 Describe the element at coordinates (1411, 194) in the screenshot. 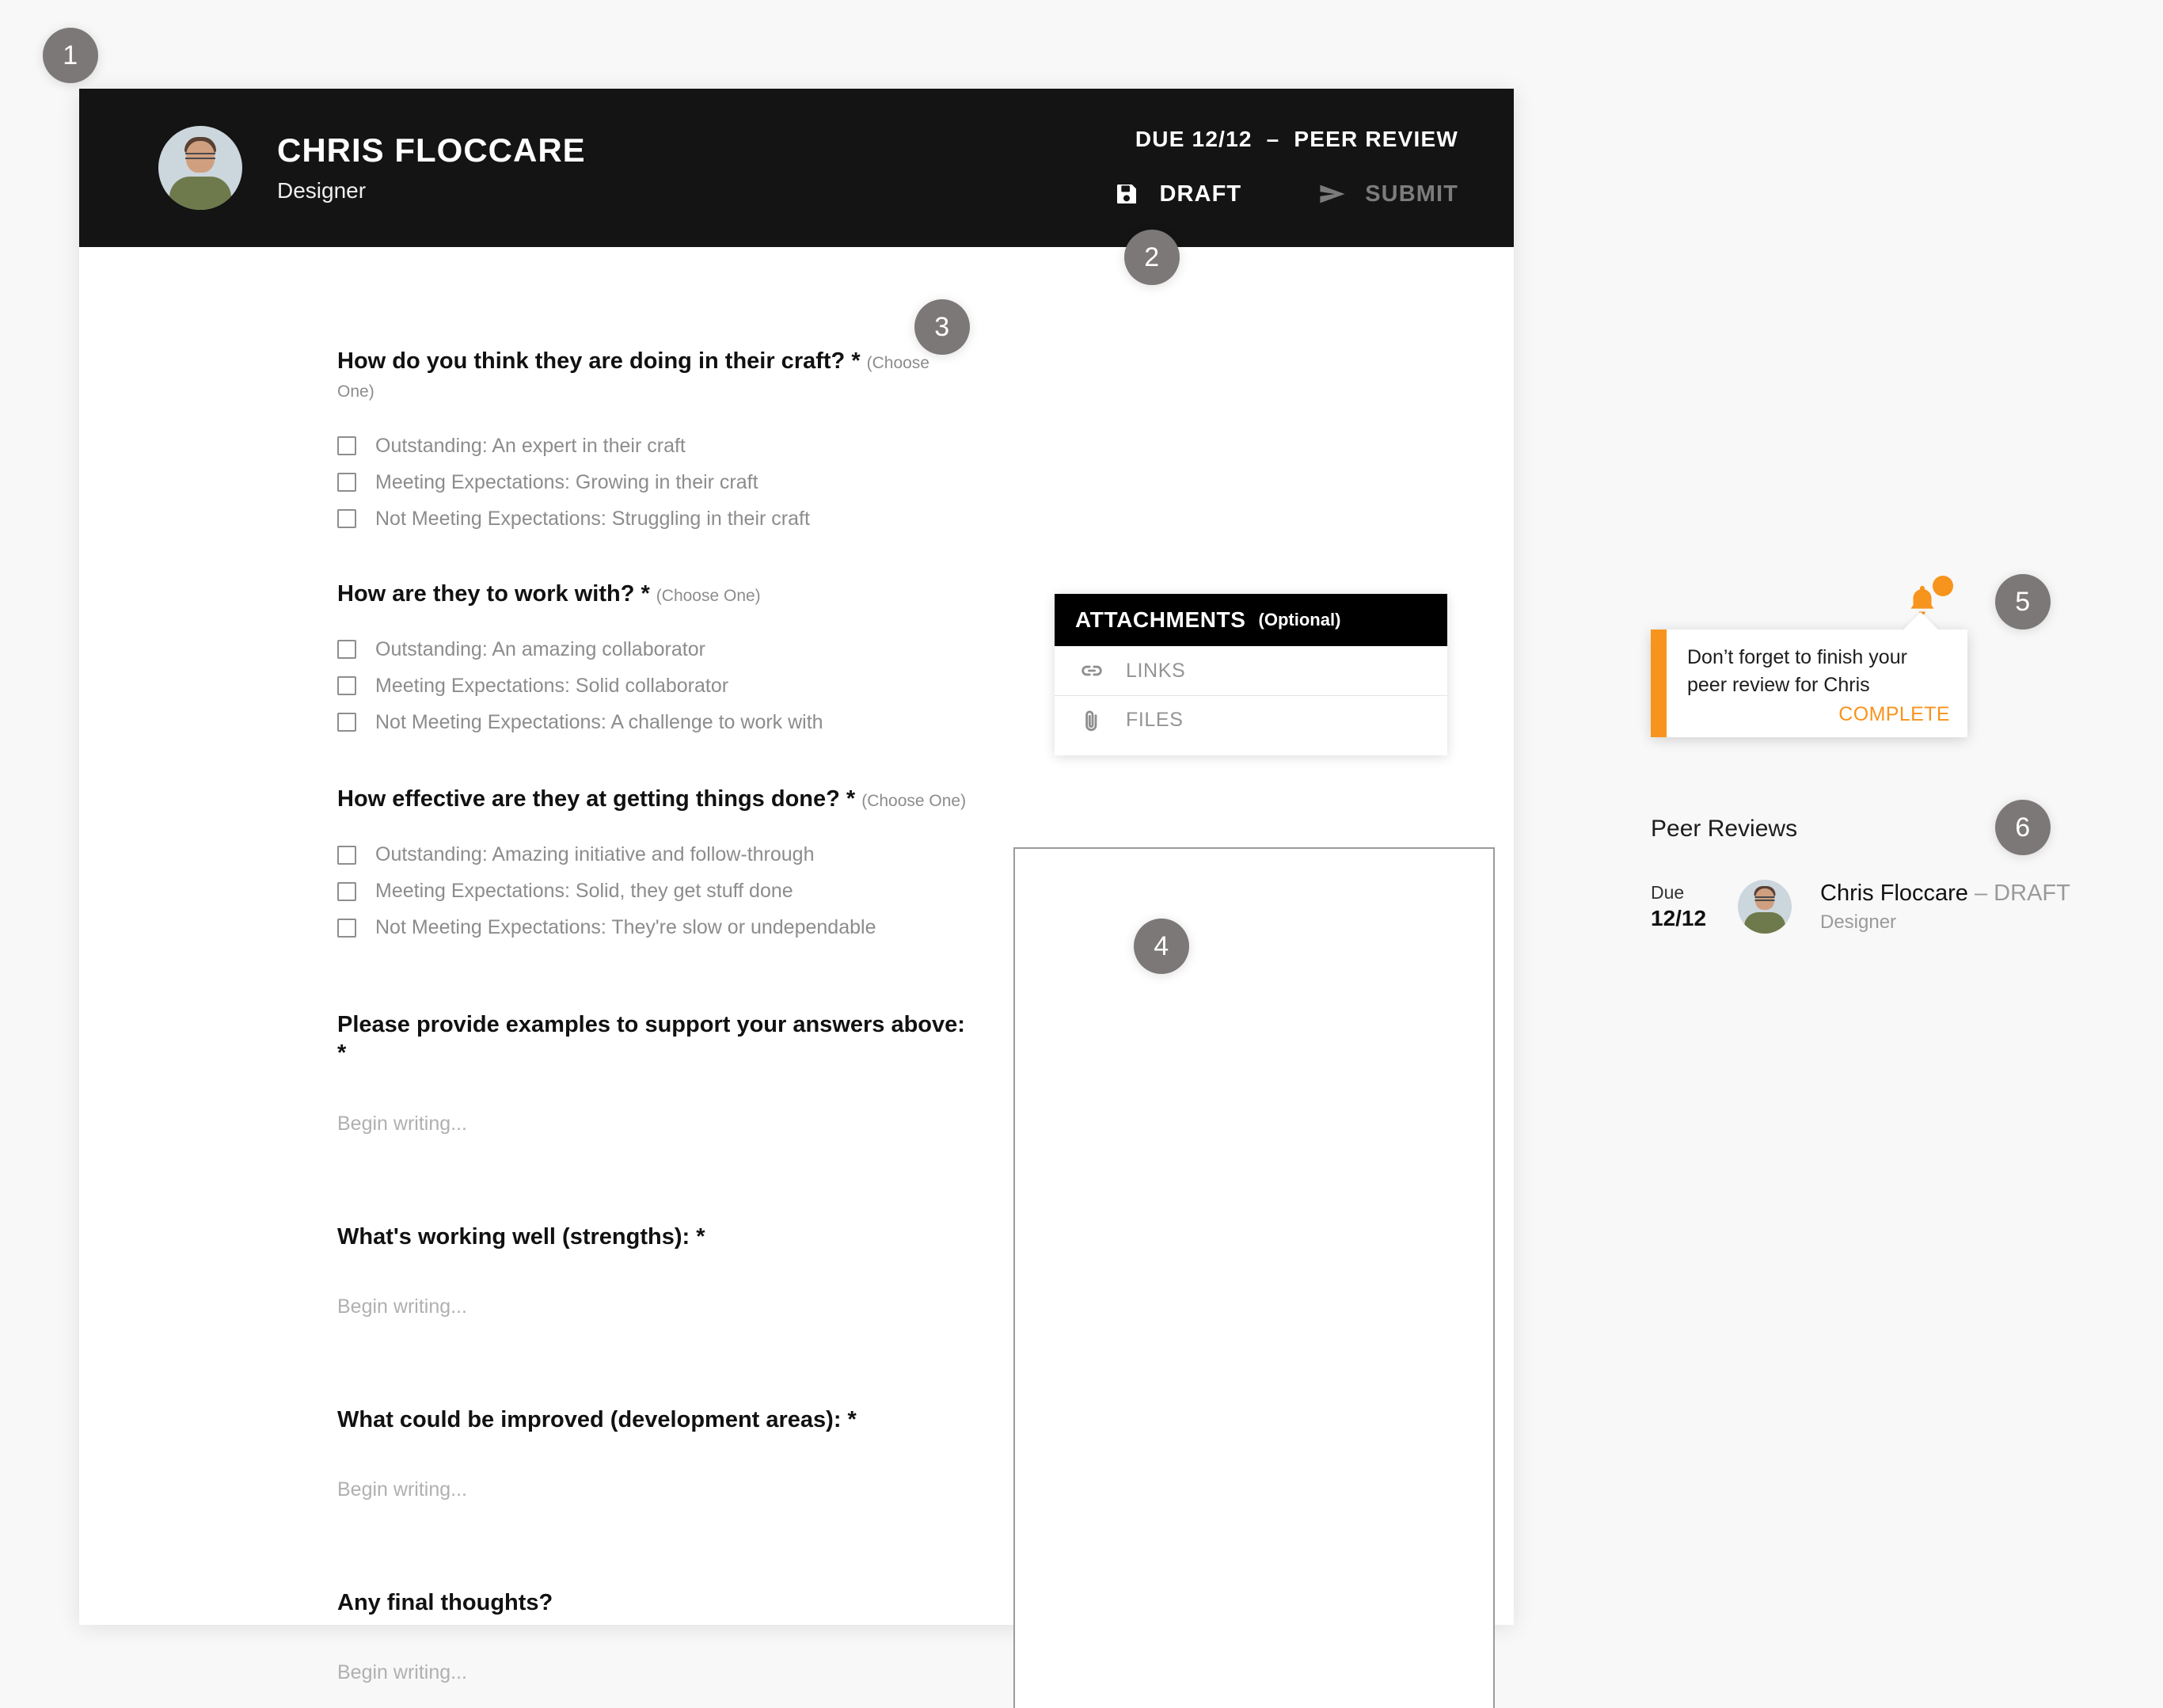

I see `submit-label: SUBMIT` at that location.